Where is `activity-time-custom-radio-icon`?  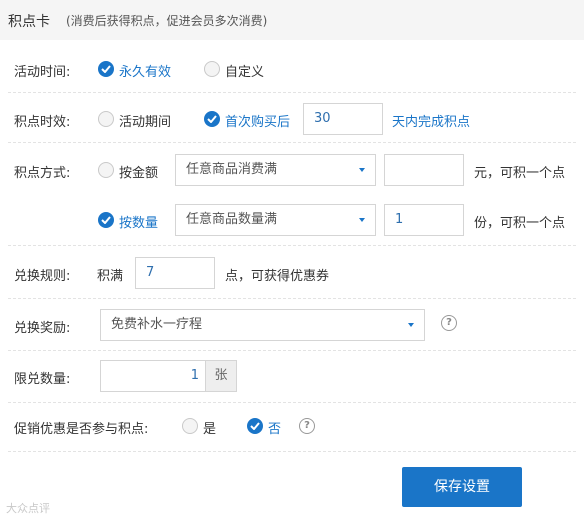 activity-time-custom-radio-icon is located at coordinates (212, 69).